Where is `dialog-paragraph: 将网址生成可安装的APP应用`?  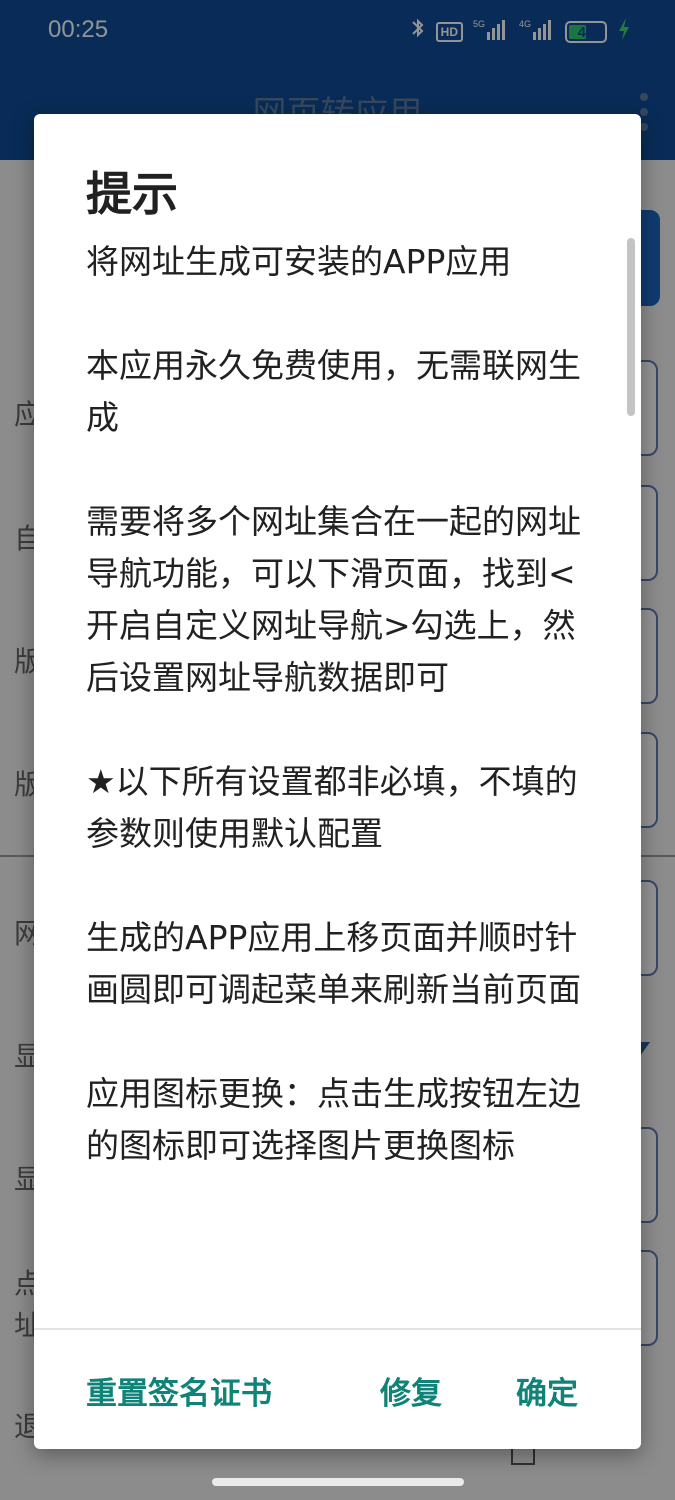 dialog-paragraph: 将网址生成可安装的APP应用 is located at coordinates (299, 261).